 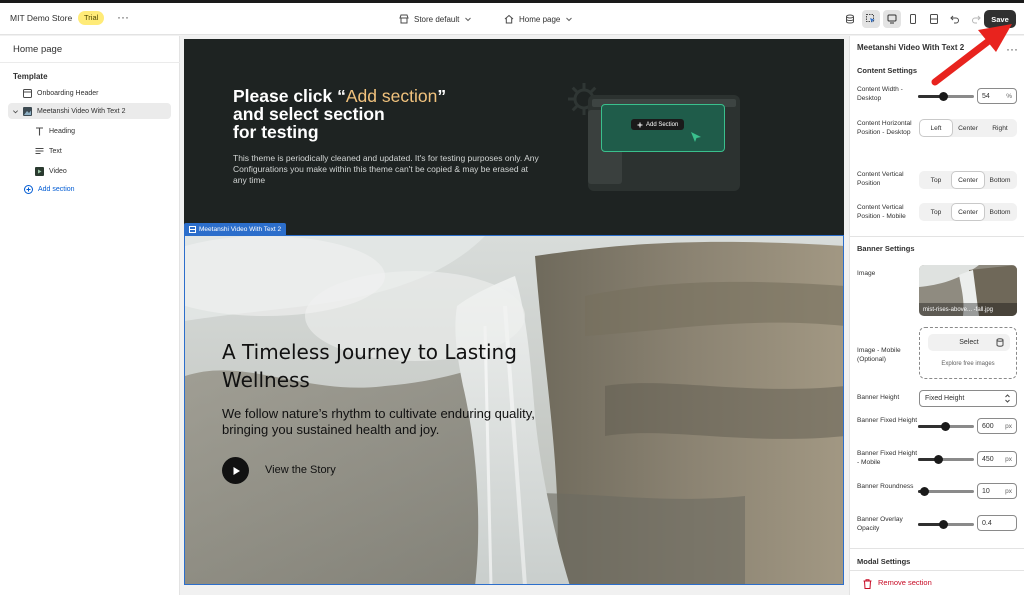 What do you see at coordinates (867, 584) in the screenshot?
I see `trash-icon` at bounding box center [867, 584].